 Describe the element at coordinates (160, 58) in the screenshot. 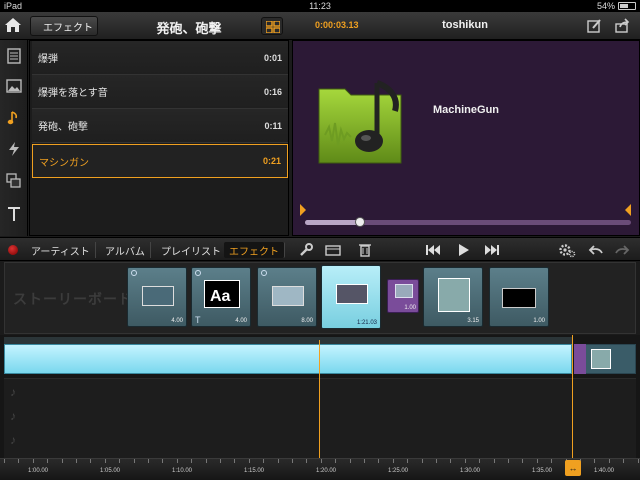

I see `list-item: 爆弾 0:01` at that location.